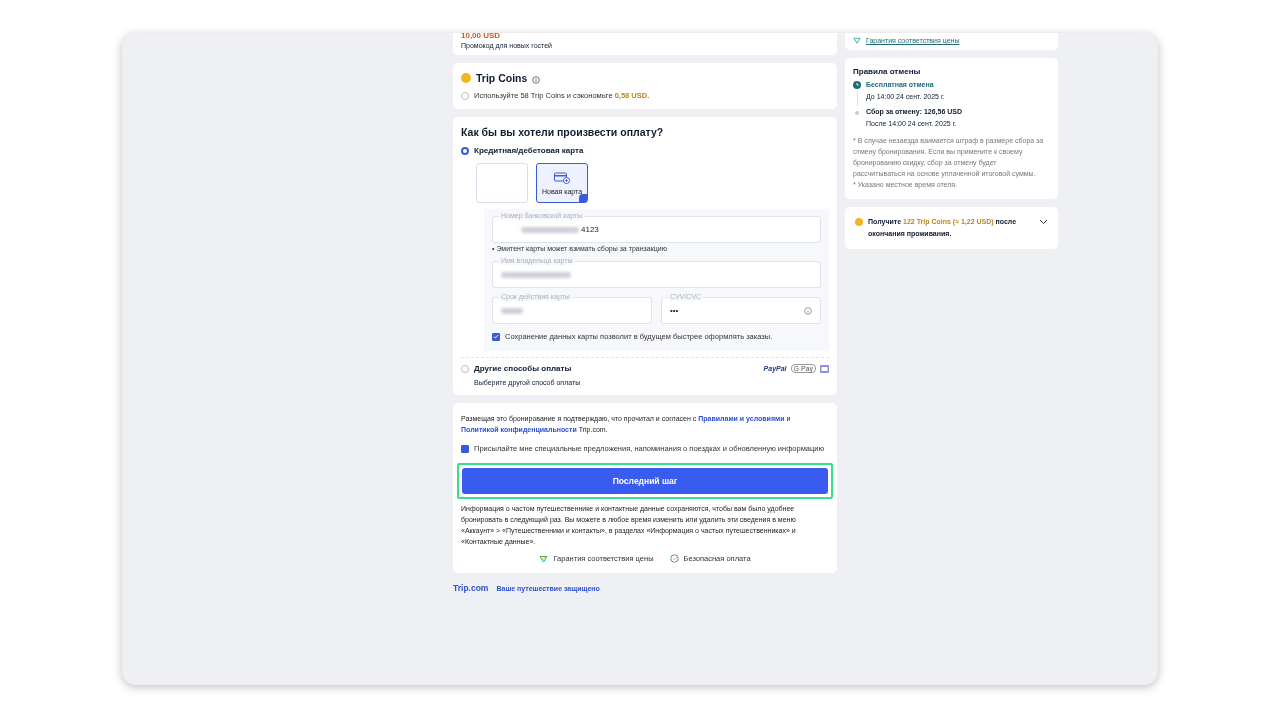 This screenshot has width=1280, height=720. I want to click on submit-button: Последний шаг, so click(645, 481).